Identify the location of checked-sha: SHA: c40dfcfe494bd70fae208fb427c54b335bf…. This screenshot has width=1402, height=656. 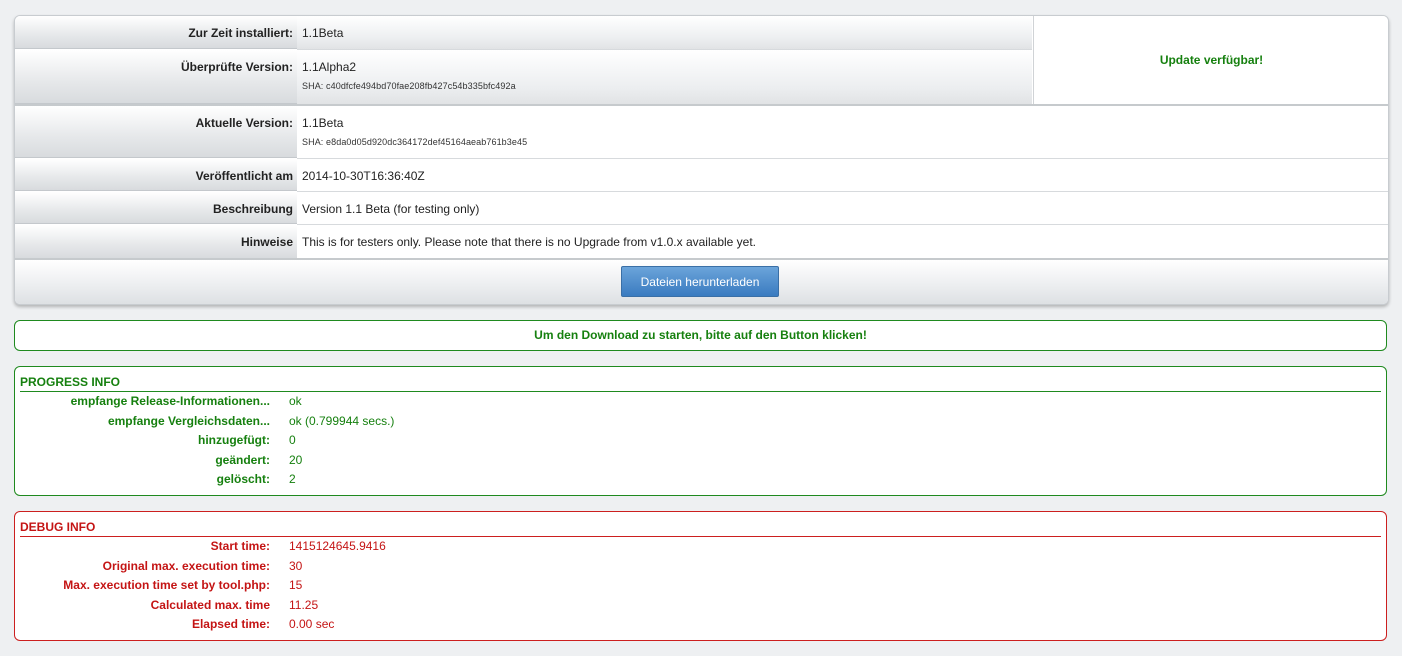
(409, 86).